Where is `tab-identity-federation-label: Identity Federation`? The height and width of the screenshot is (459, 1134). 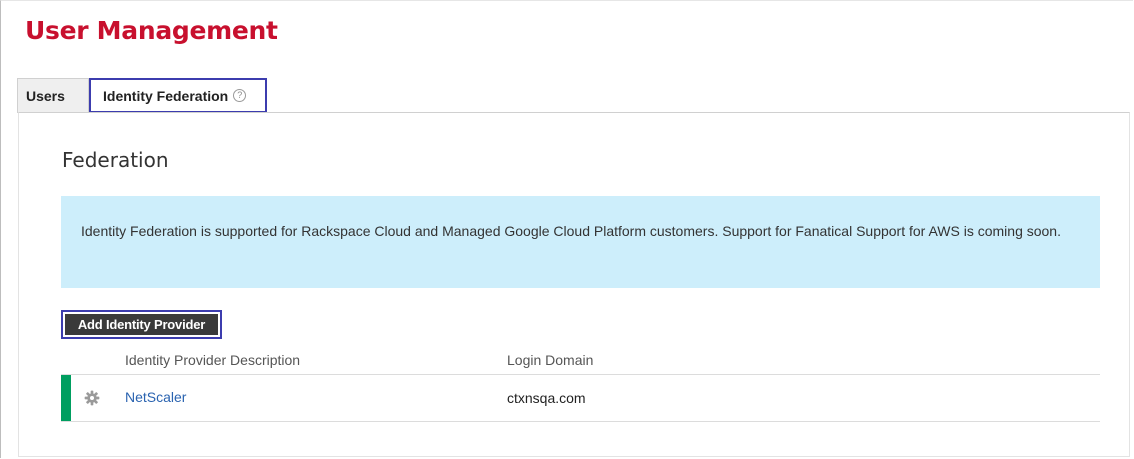 tab-identity-federation-label: Identity Federation is located at coordinates (166, 95).